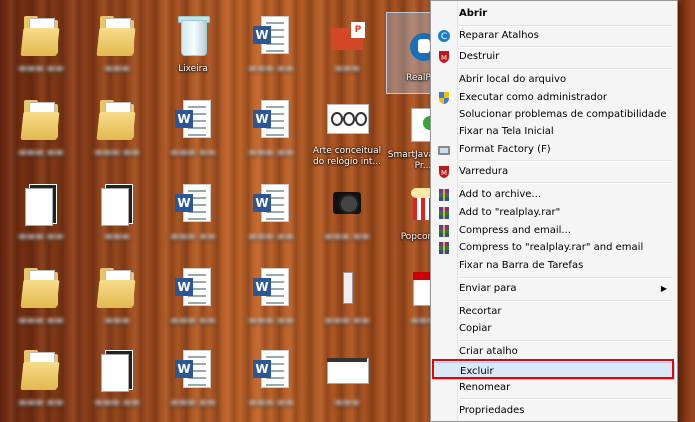 The image size is (695, 422). Describe the element at coordinates (347, 44) in the screenshot. I see `desktop-icon-presentation: P ▬▬▬` at that location.